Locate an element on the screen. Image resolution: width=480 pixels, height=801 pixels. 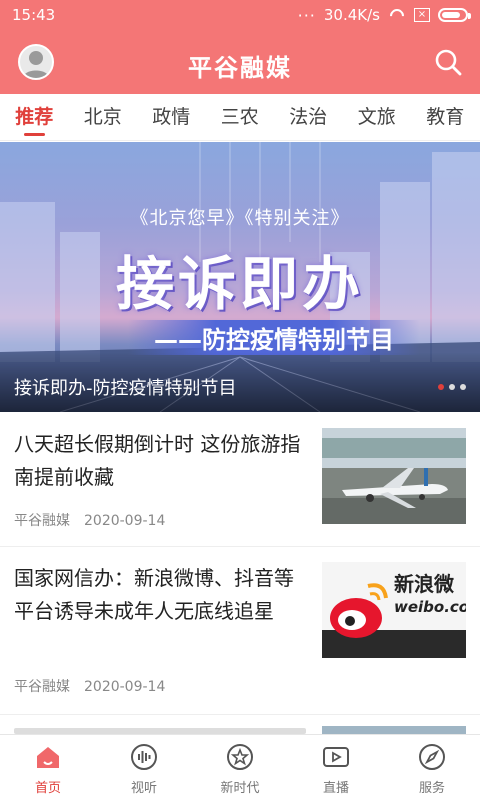
article-title: 八天超长假期倒计时 这份旅游指南提前收藏 is located at coordinates (157, 460).